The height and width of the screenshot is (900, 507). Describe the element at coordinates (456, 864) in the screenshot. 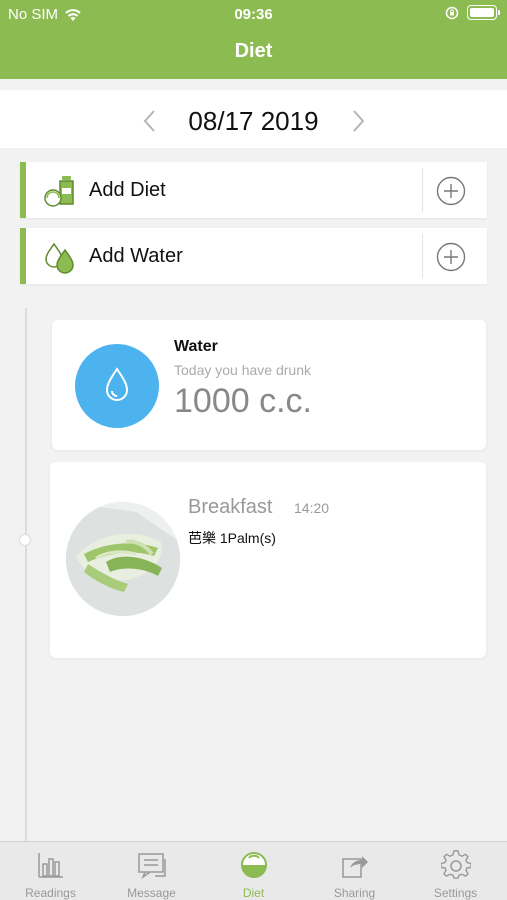

I see `gear-icon` at that location.